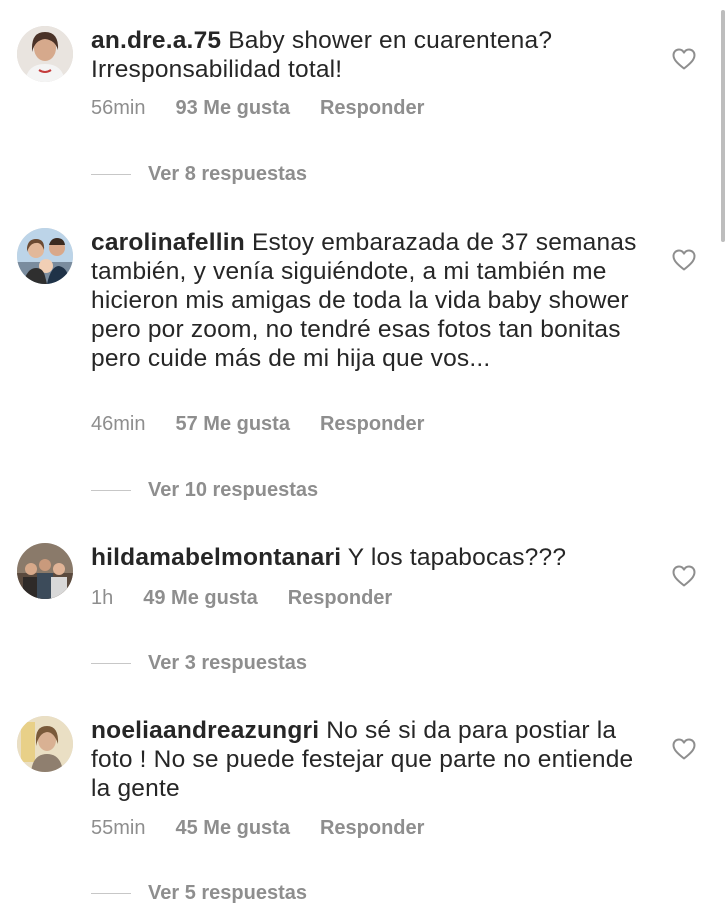 This screenshot has height=924, width=727. I want to click on view-replies-label: Ver 5 respuestas, so click(227, 893).